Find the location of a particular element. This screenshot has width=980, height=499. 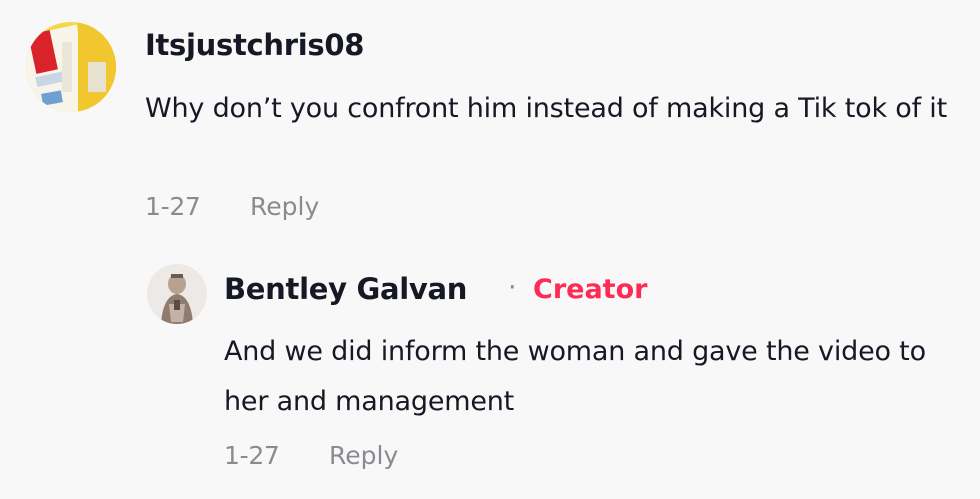

creator-avatar is located at coordinates (177, 294).